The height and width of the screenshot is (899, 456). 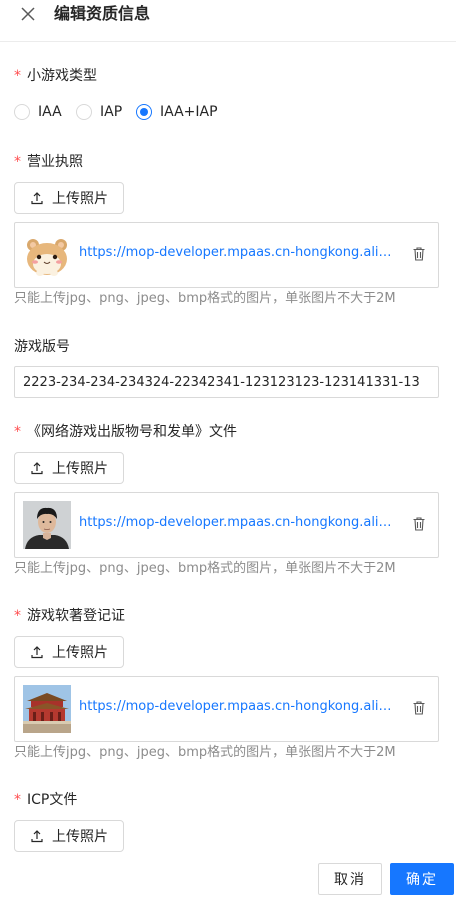 I want to click on software-copyright-label: * 游戏软著登记证, so click(x=69, y=616).